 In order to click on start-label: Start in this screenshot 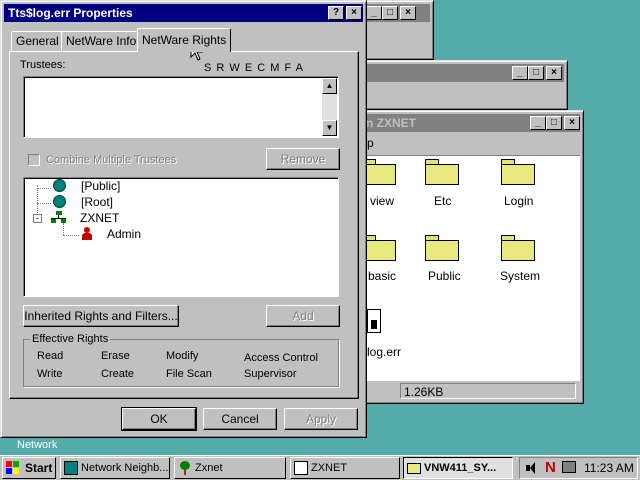, I will do `click(39, 468)`.